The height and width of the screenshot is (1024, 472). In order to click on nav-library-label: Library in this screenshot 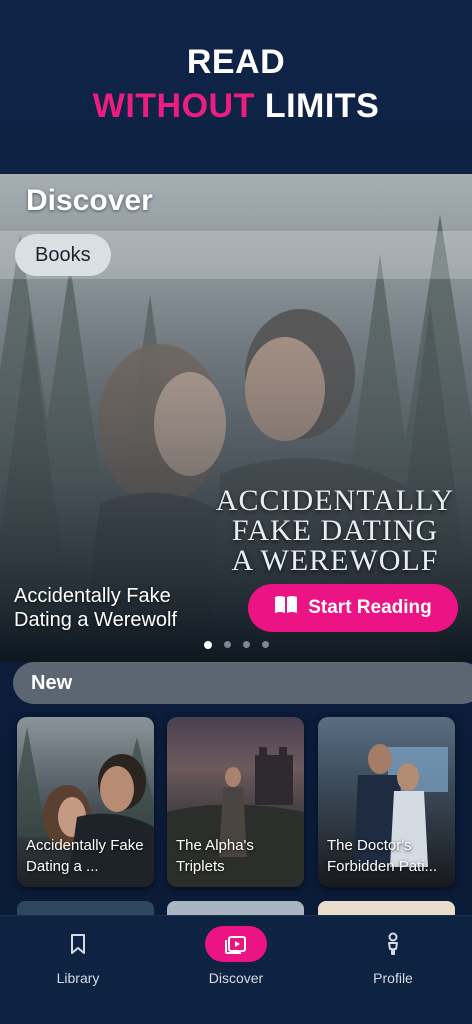, I will do `click(78, 978)`.